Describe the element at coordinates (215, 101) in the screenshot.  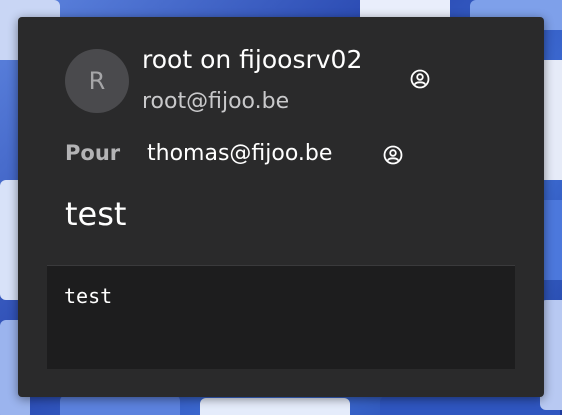
I see `sender-email: root@fijoo.be` at that location.